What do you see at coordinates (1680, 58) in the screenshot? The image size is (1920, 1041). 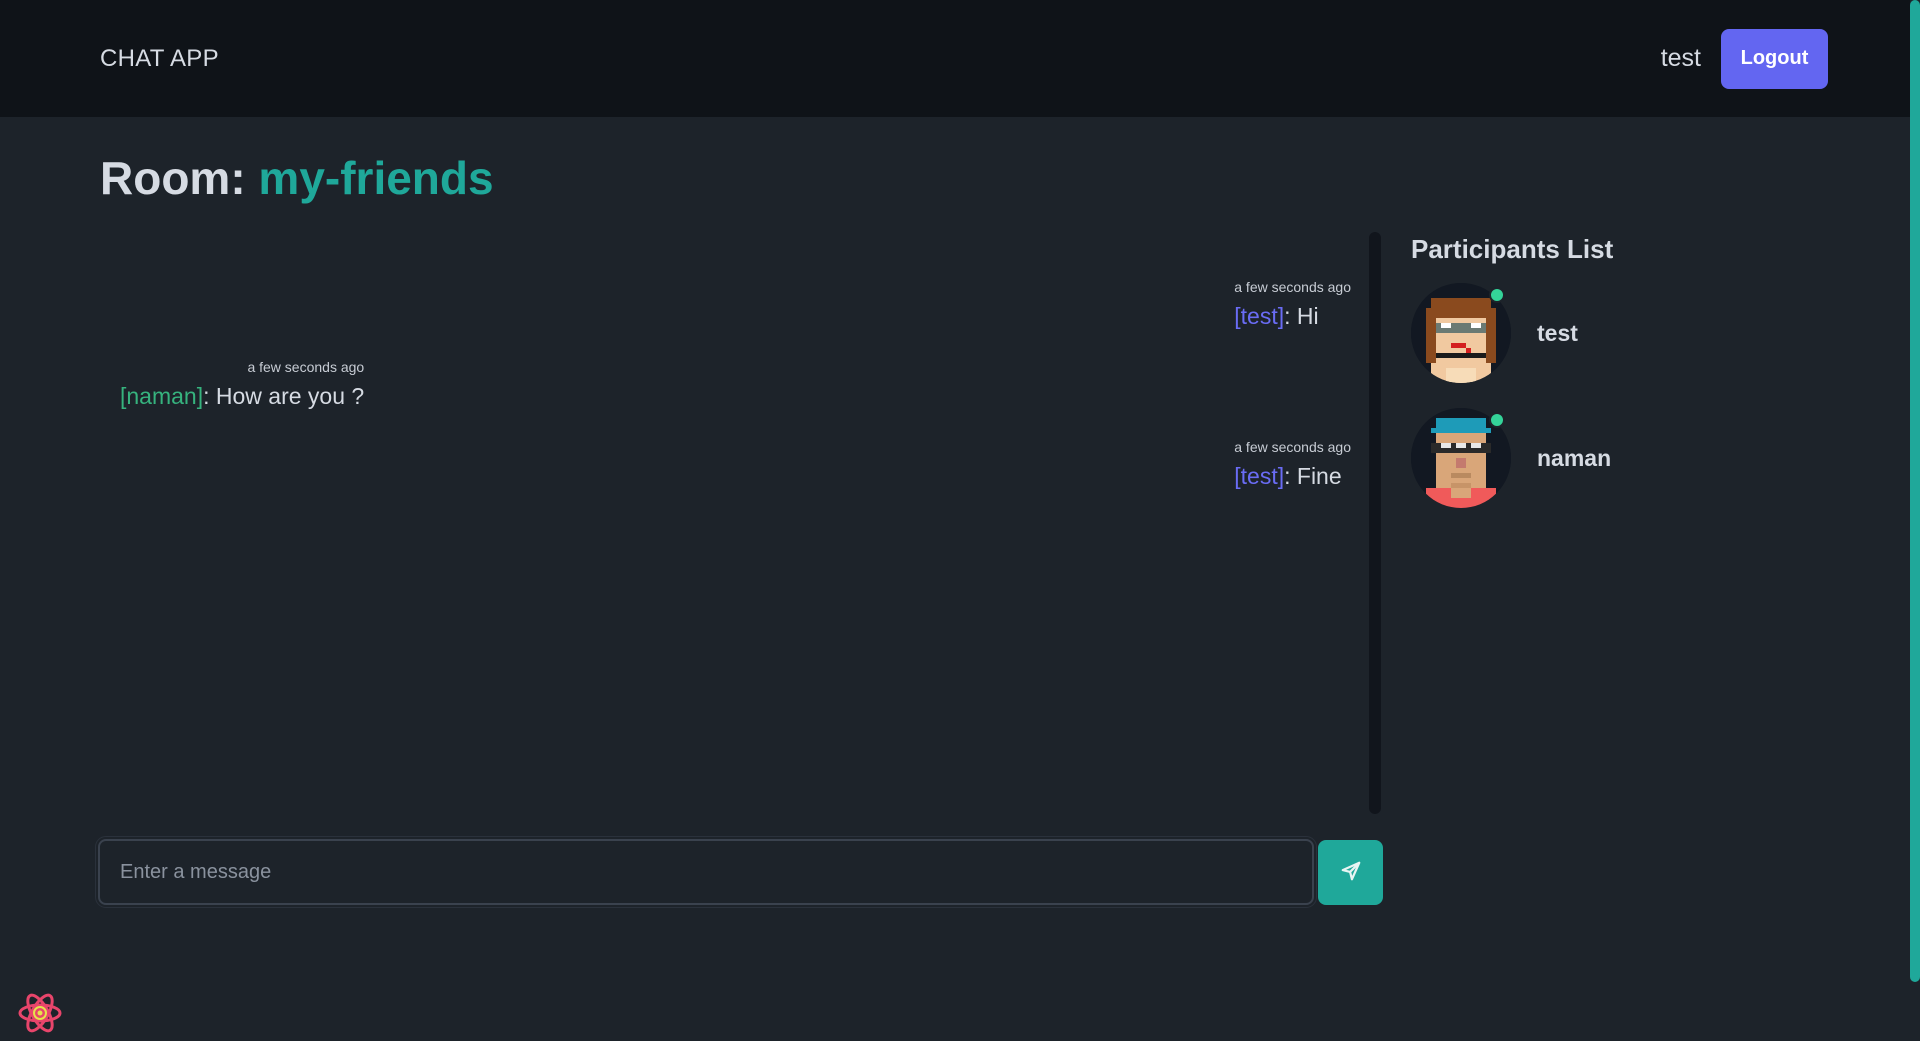 I see `current-username: test` at bounding box center [1680, 58].